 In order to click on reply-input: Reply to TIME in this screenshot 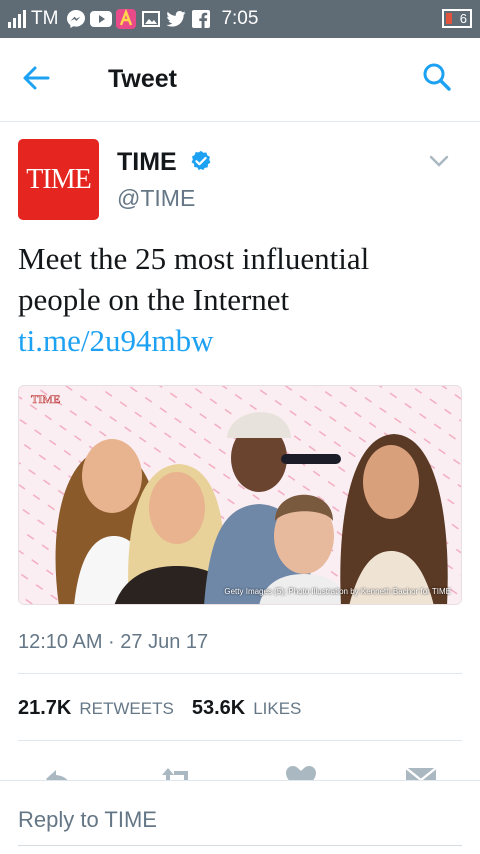, I will do `click(87, 820)`.